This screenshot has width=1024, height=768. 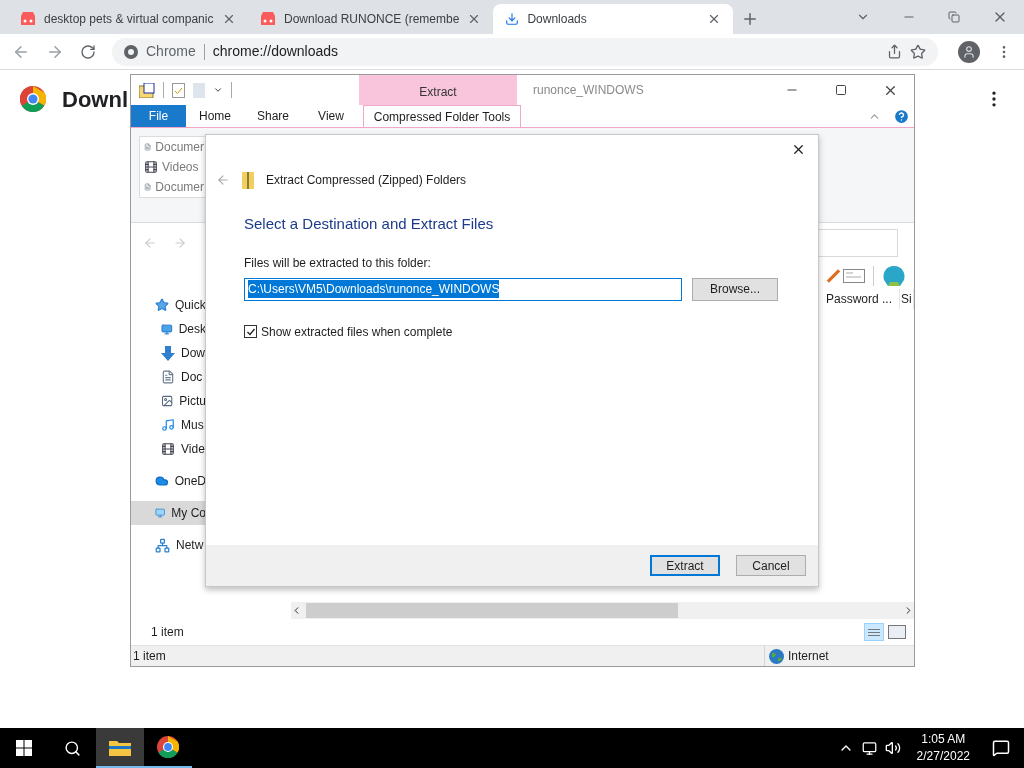 What do you see at coordinates (275, 51) in the screenshot?
I see `url-text: chrome://downloads` at bounding box center [275, 51].